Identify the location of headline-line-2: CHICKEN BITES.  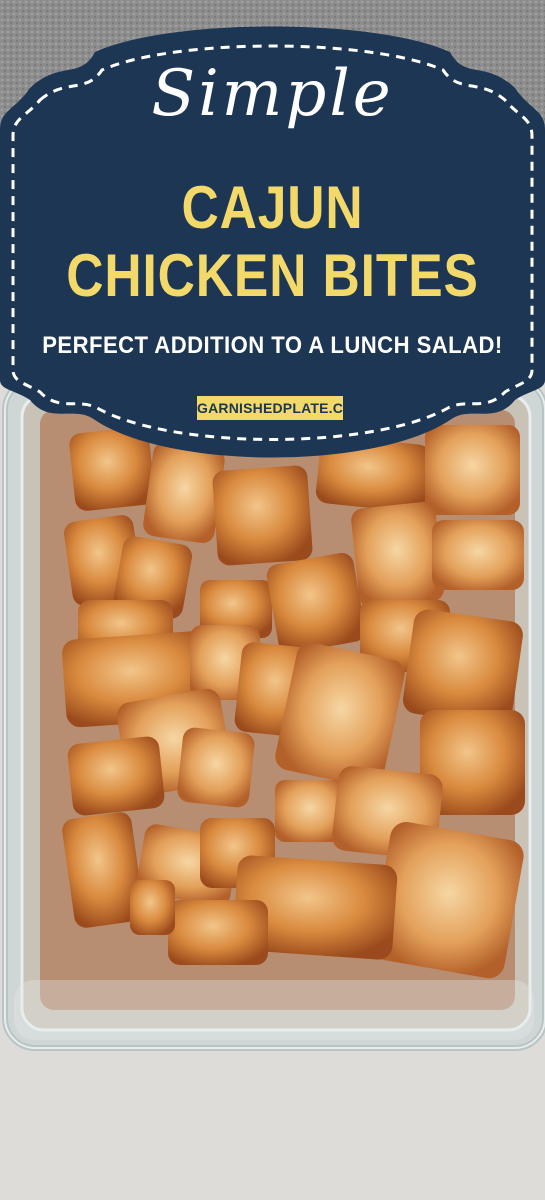
(272, 275).